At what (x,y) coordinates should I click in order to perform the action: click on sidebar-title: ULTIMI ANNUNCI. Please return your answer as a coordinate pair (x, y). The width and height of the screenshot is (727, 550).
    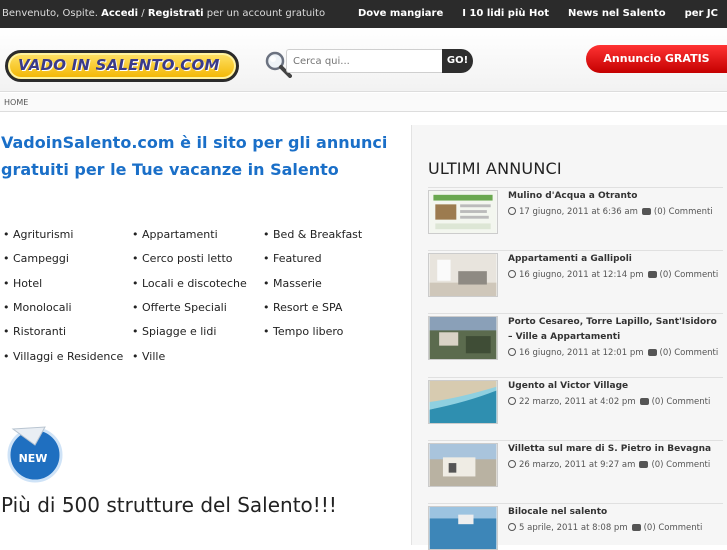
    Looking at the image, I should click on (495, 168).